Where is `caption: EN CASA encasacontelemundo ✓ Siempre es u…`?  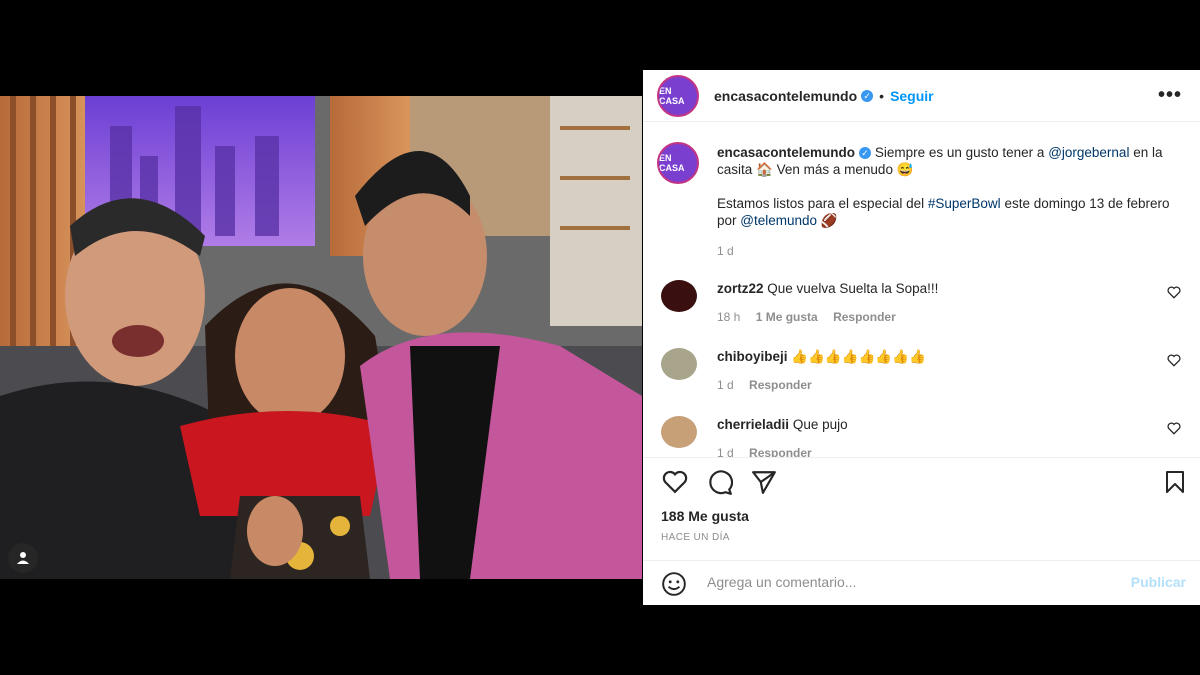
caption: EN CASA encasacontelemundo ✓ Siempre es u… is located at coordinates (922, 200).